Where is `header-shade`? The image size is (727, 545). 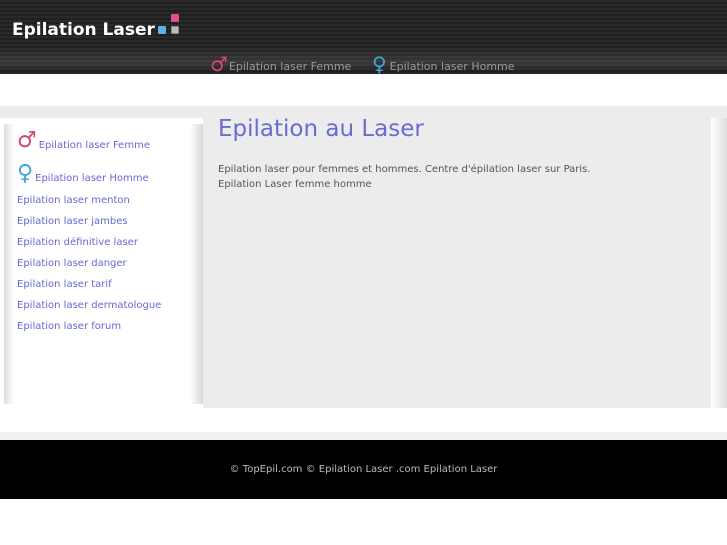 header-shade is located at coordinates (363, 60).